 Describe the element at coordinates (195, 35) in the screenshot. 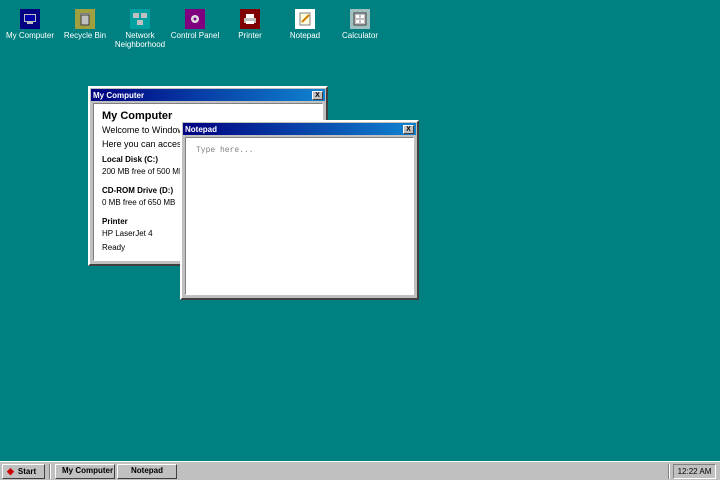

I see `desktop-icon-label: Control Panel` at that location.